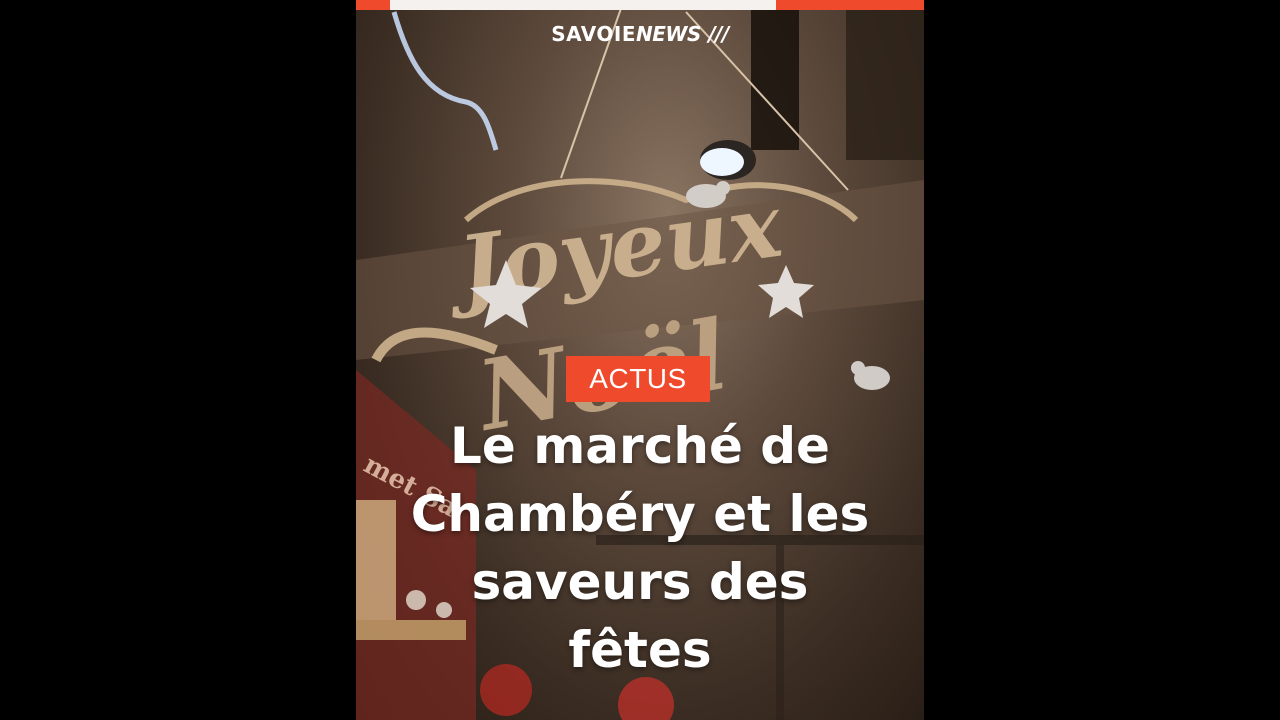 This screenshot has height=720, width=1280. I want to click on bird-icon, so click(870, 375).